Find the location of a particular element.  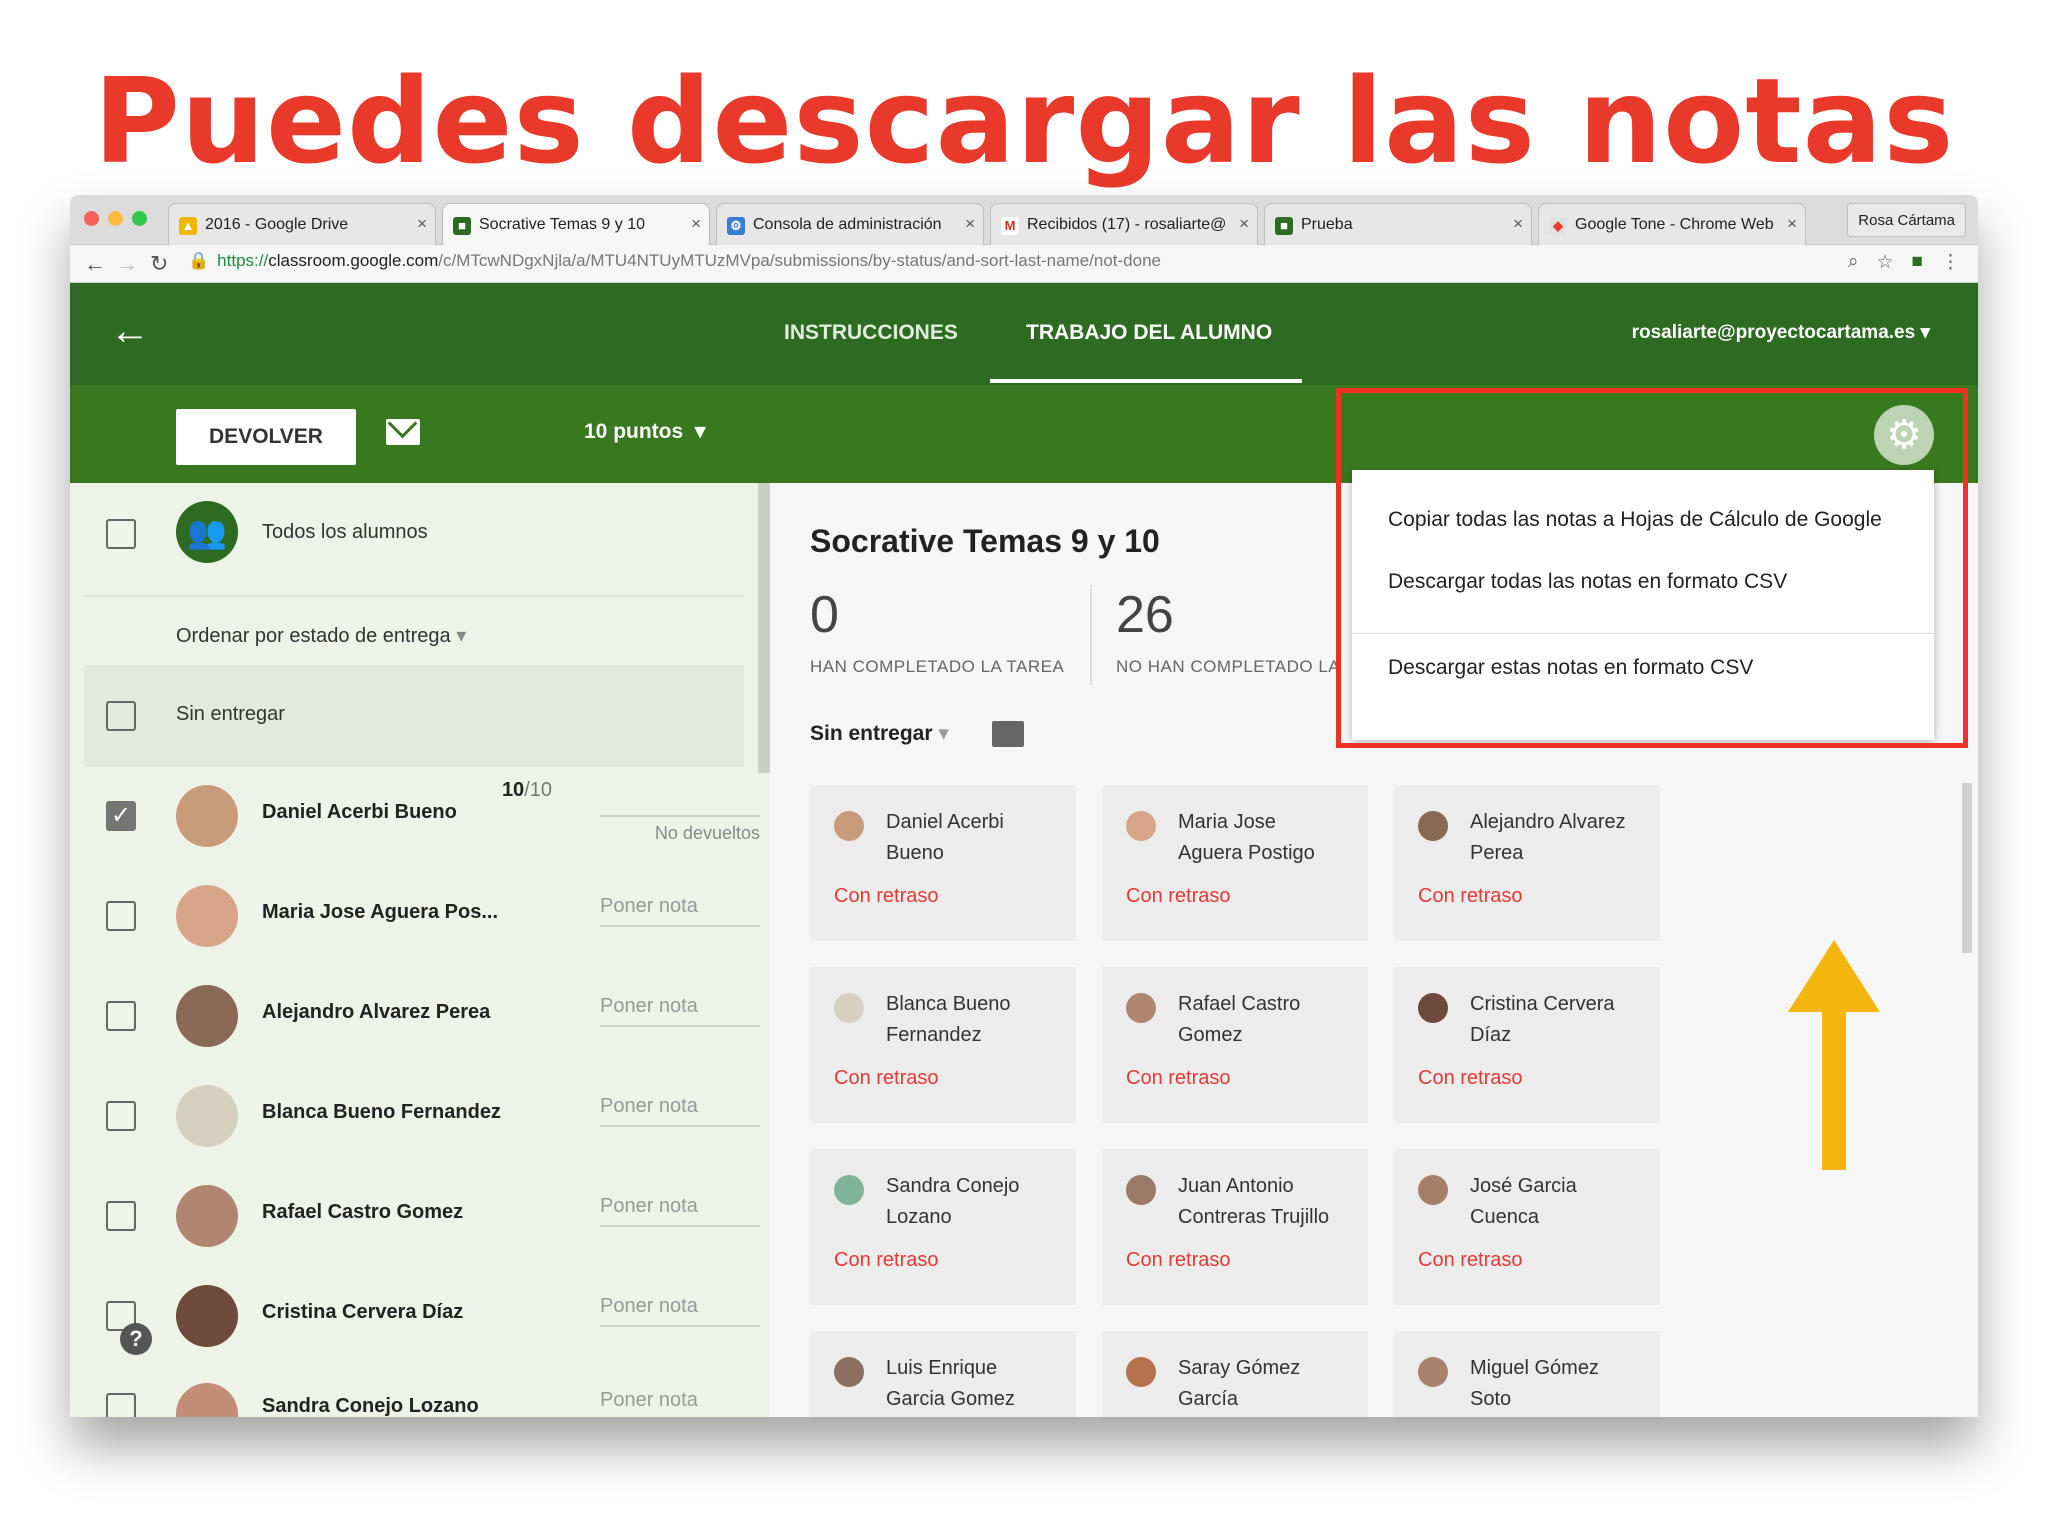

arrow-shape is located at coordinates (1834, 1055).